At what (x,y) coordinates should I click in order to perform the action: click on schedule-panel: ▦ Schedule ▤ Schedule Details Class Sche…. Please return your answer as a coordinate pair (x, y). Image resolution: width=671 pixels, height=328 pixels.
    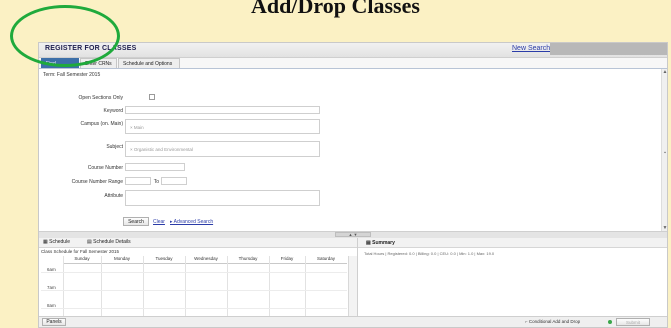
    Looking at the image, I should click on (198, 277).